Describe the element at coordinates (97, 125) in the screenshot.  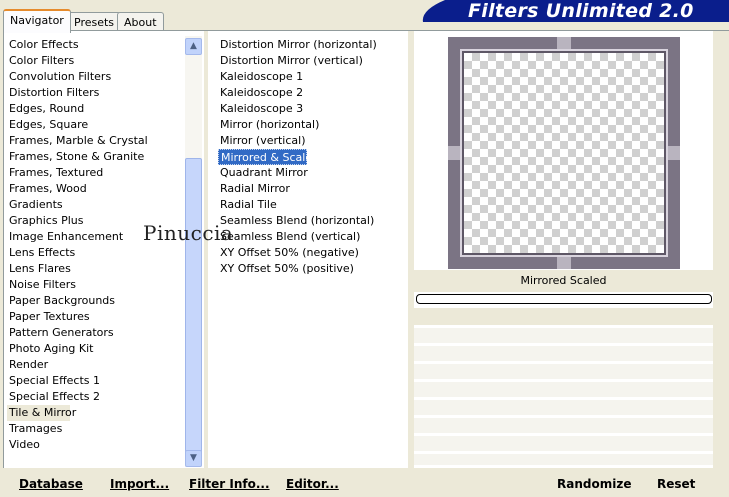
I see `category-item: Edges, Square` at that location.